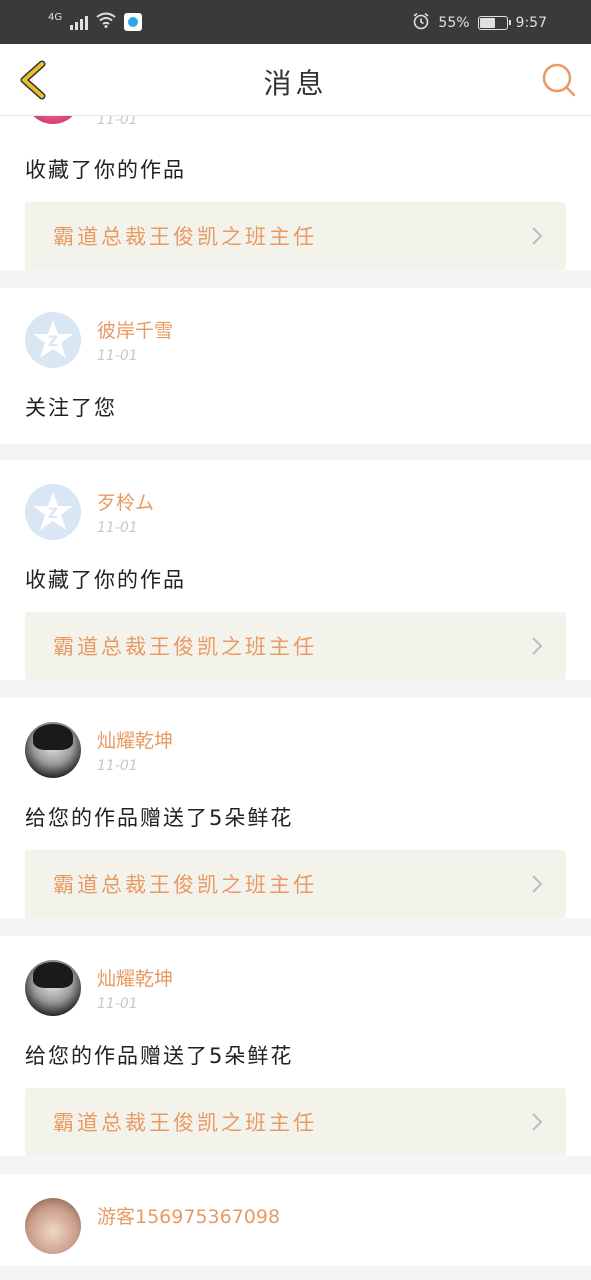  What do you see at coordinates (494, 23) in the screenshot?
I see `battery-icon` at bounding box center [494, 23].